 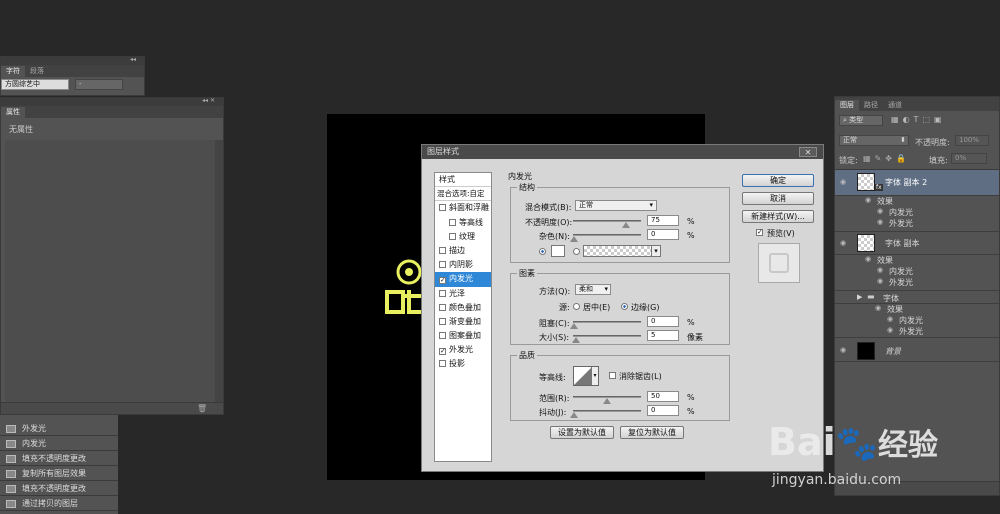 What do you see at coordinates (59, 428) in the screenshot?
I see `history-item: 外发光` at bounding box center [59, 428].